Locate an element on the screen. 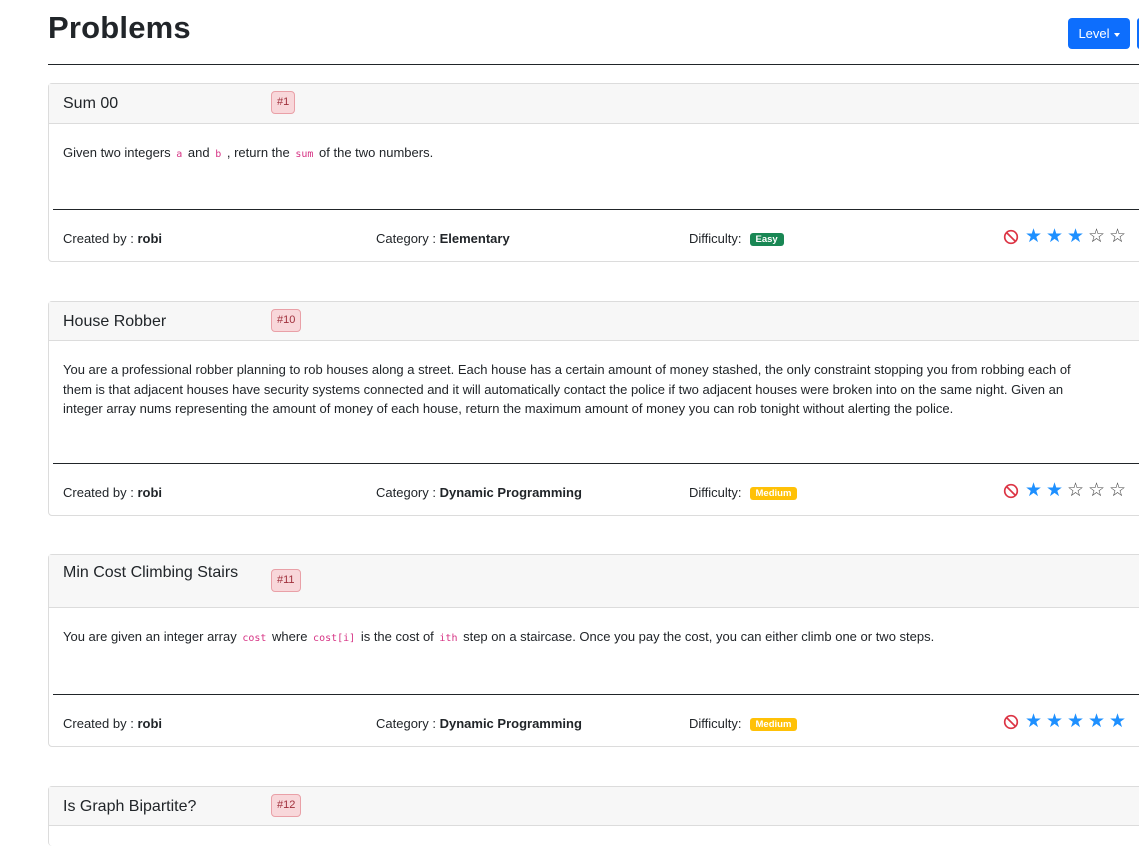 Image resolution: width=1139 pixels, height=846 pixels. problem-id-badge: #10 is located at coordinates (286, 320).